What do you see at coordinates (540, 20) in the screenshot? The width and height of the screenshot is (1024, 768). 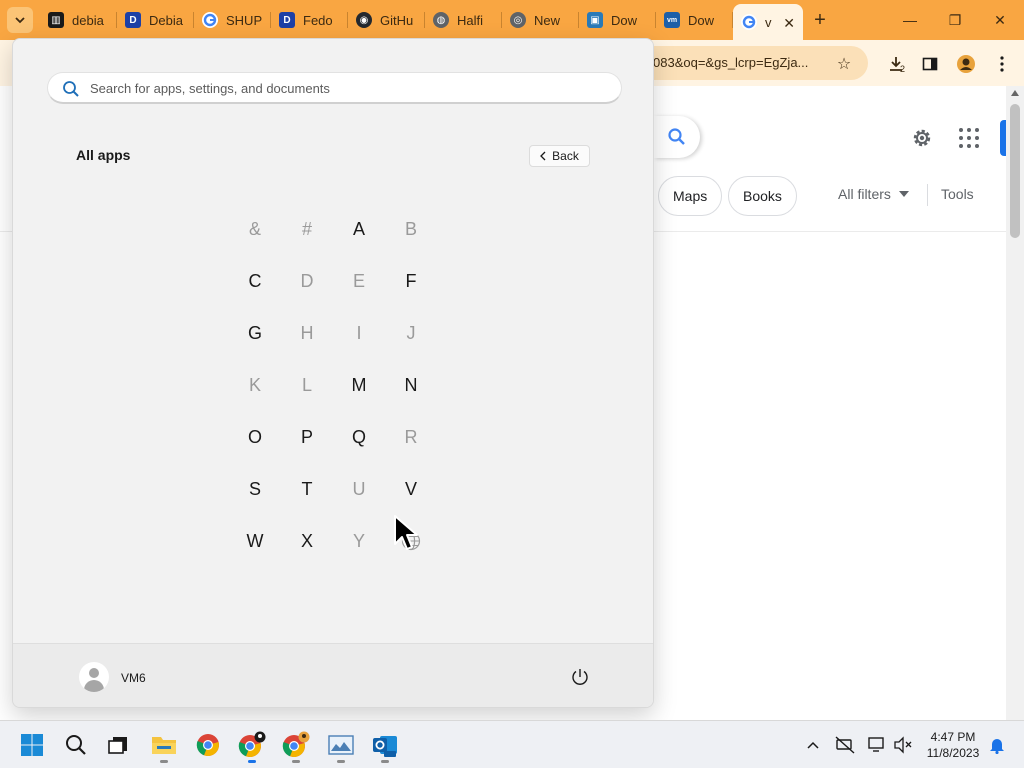 I see `browser-tab: ◎ New` at bounding box center [540, 20].